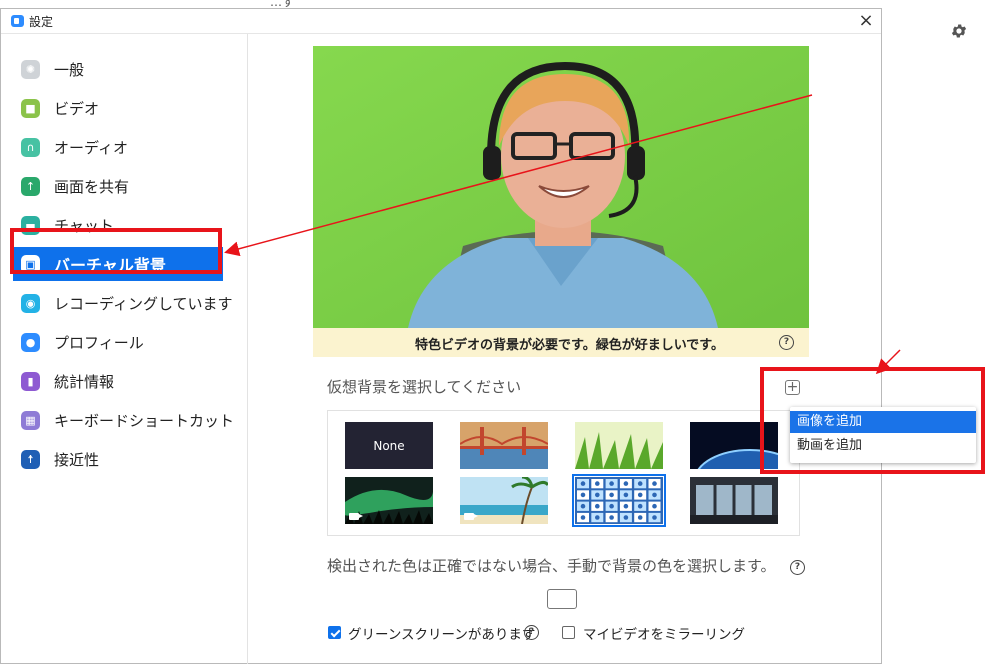 The width and height of the screenshot is (995, 667). What do you see at coordinates (734, 445) in the screenshot?
I see `background-thumbnail-earth-from-space` at bounding box center [734, 445].